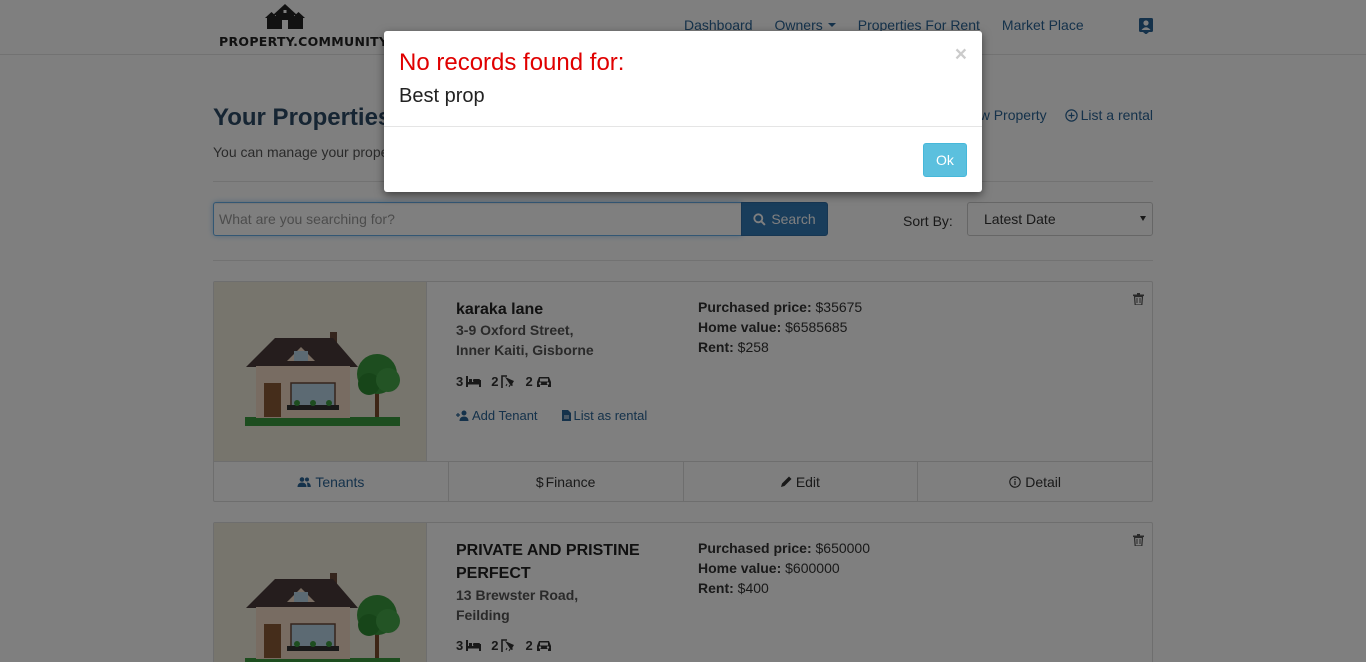 This screenshot has height=662, width=1366. I want to click on dialog-title: No records found for:, so click(512, 62).